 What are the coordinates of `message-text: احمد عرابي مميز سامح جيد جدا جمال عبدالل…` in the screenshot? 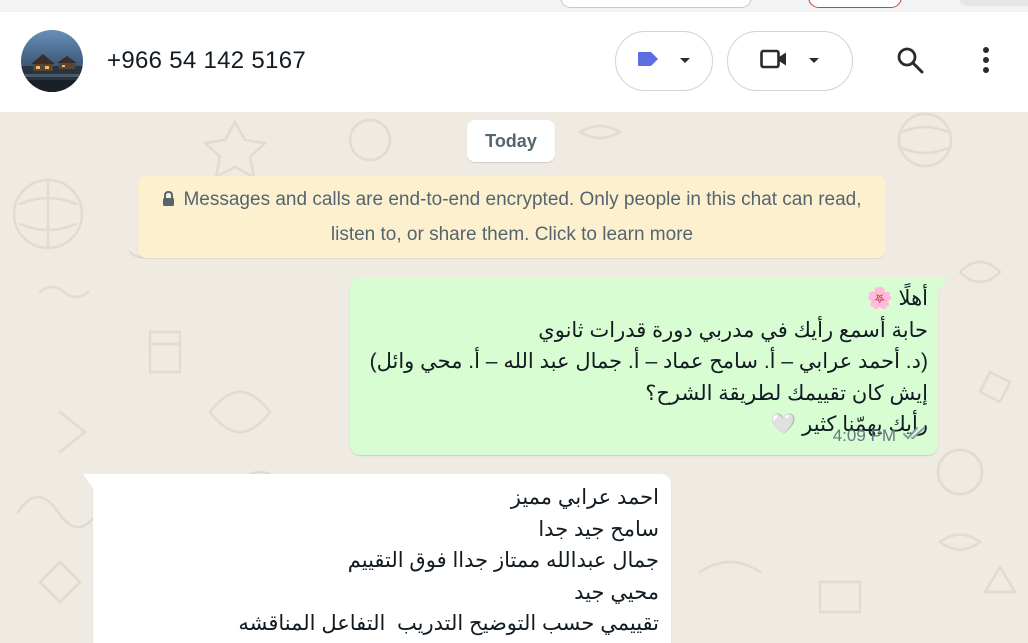 It's located at (448, 560).